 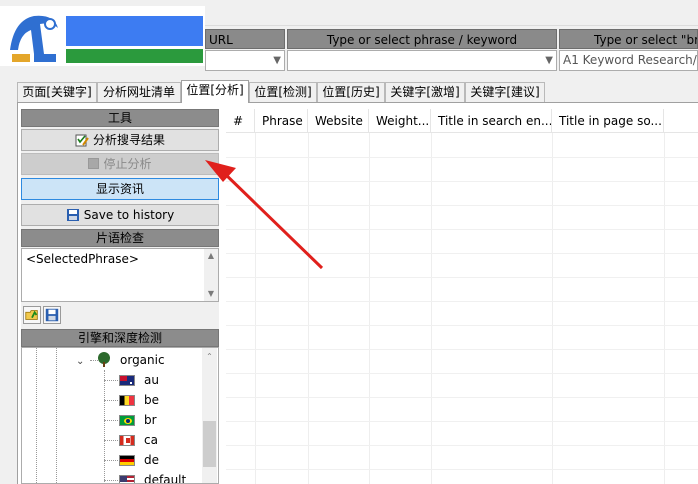 I want to click on open-folder-icon, so click(x=32, y=315).